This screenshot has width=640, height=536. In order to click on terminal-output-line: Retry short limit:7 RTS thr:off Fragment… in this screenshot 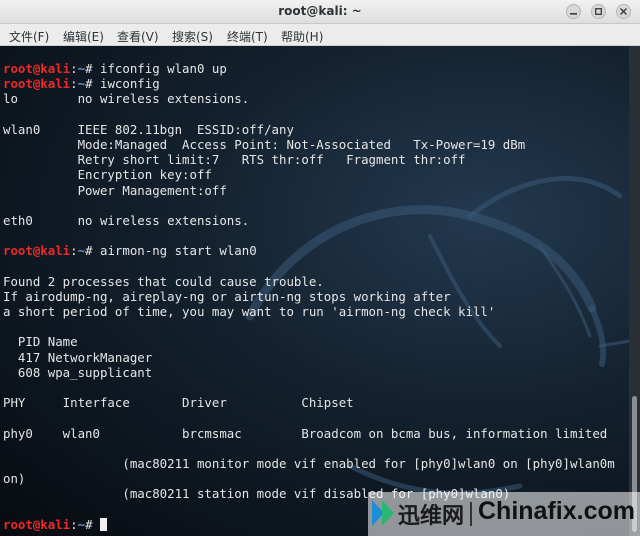, I will do `click(309, 159)`.